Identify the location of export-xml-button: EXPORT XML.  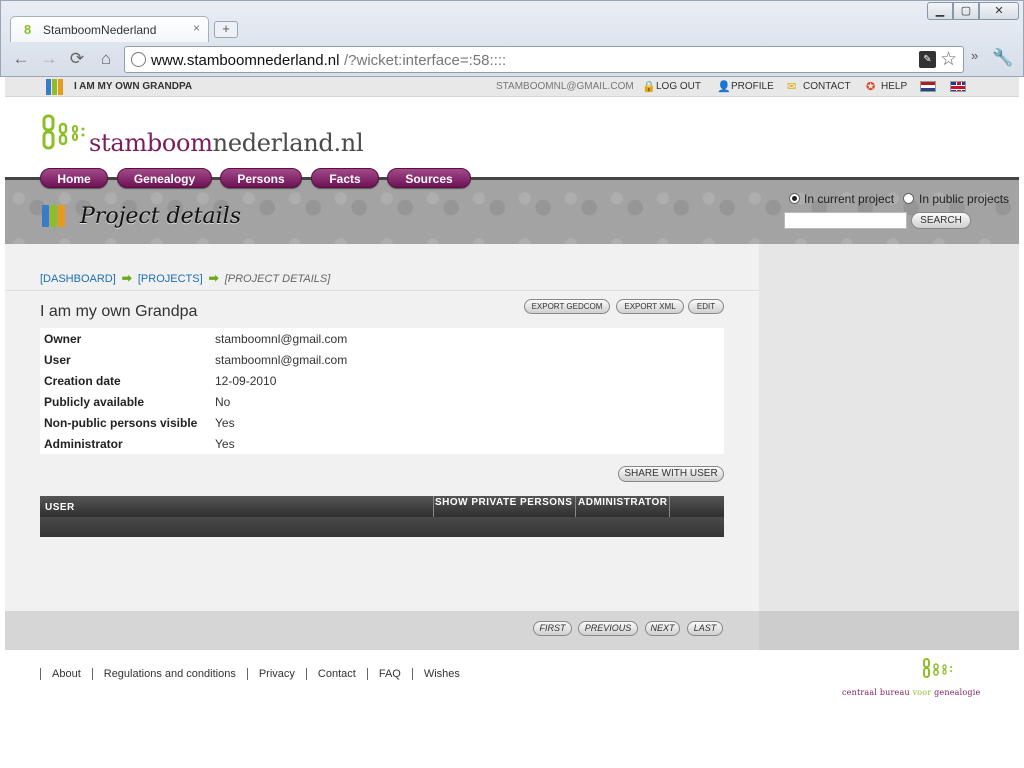
(650, 306).